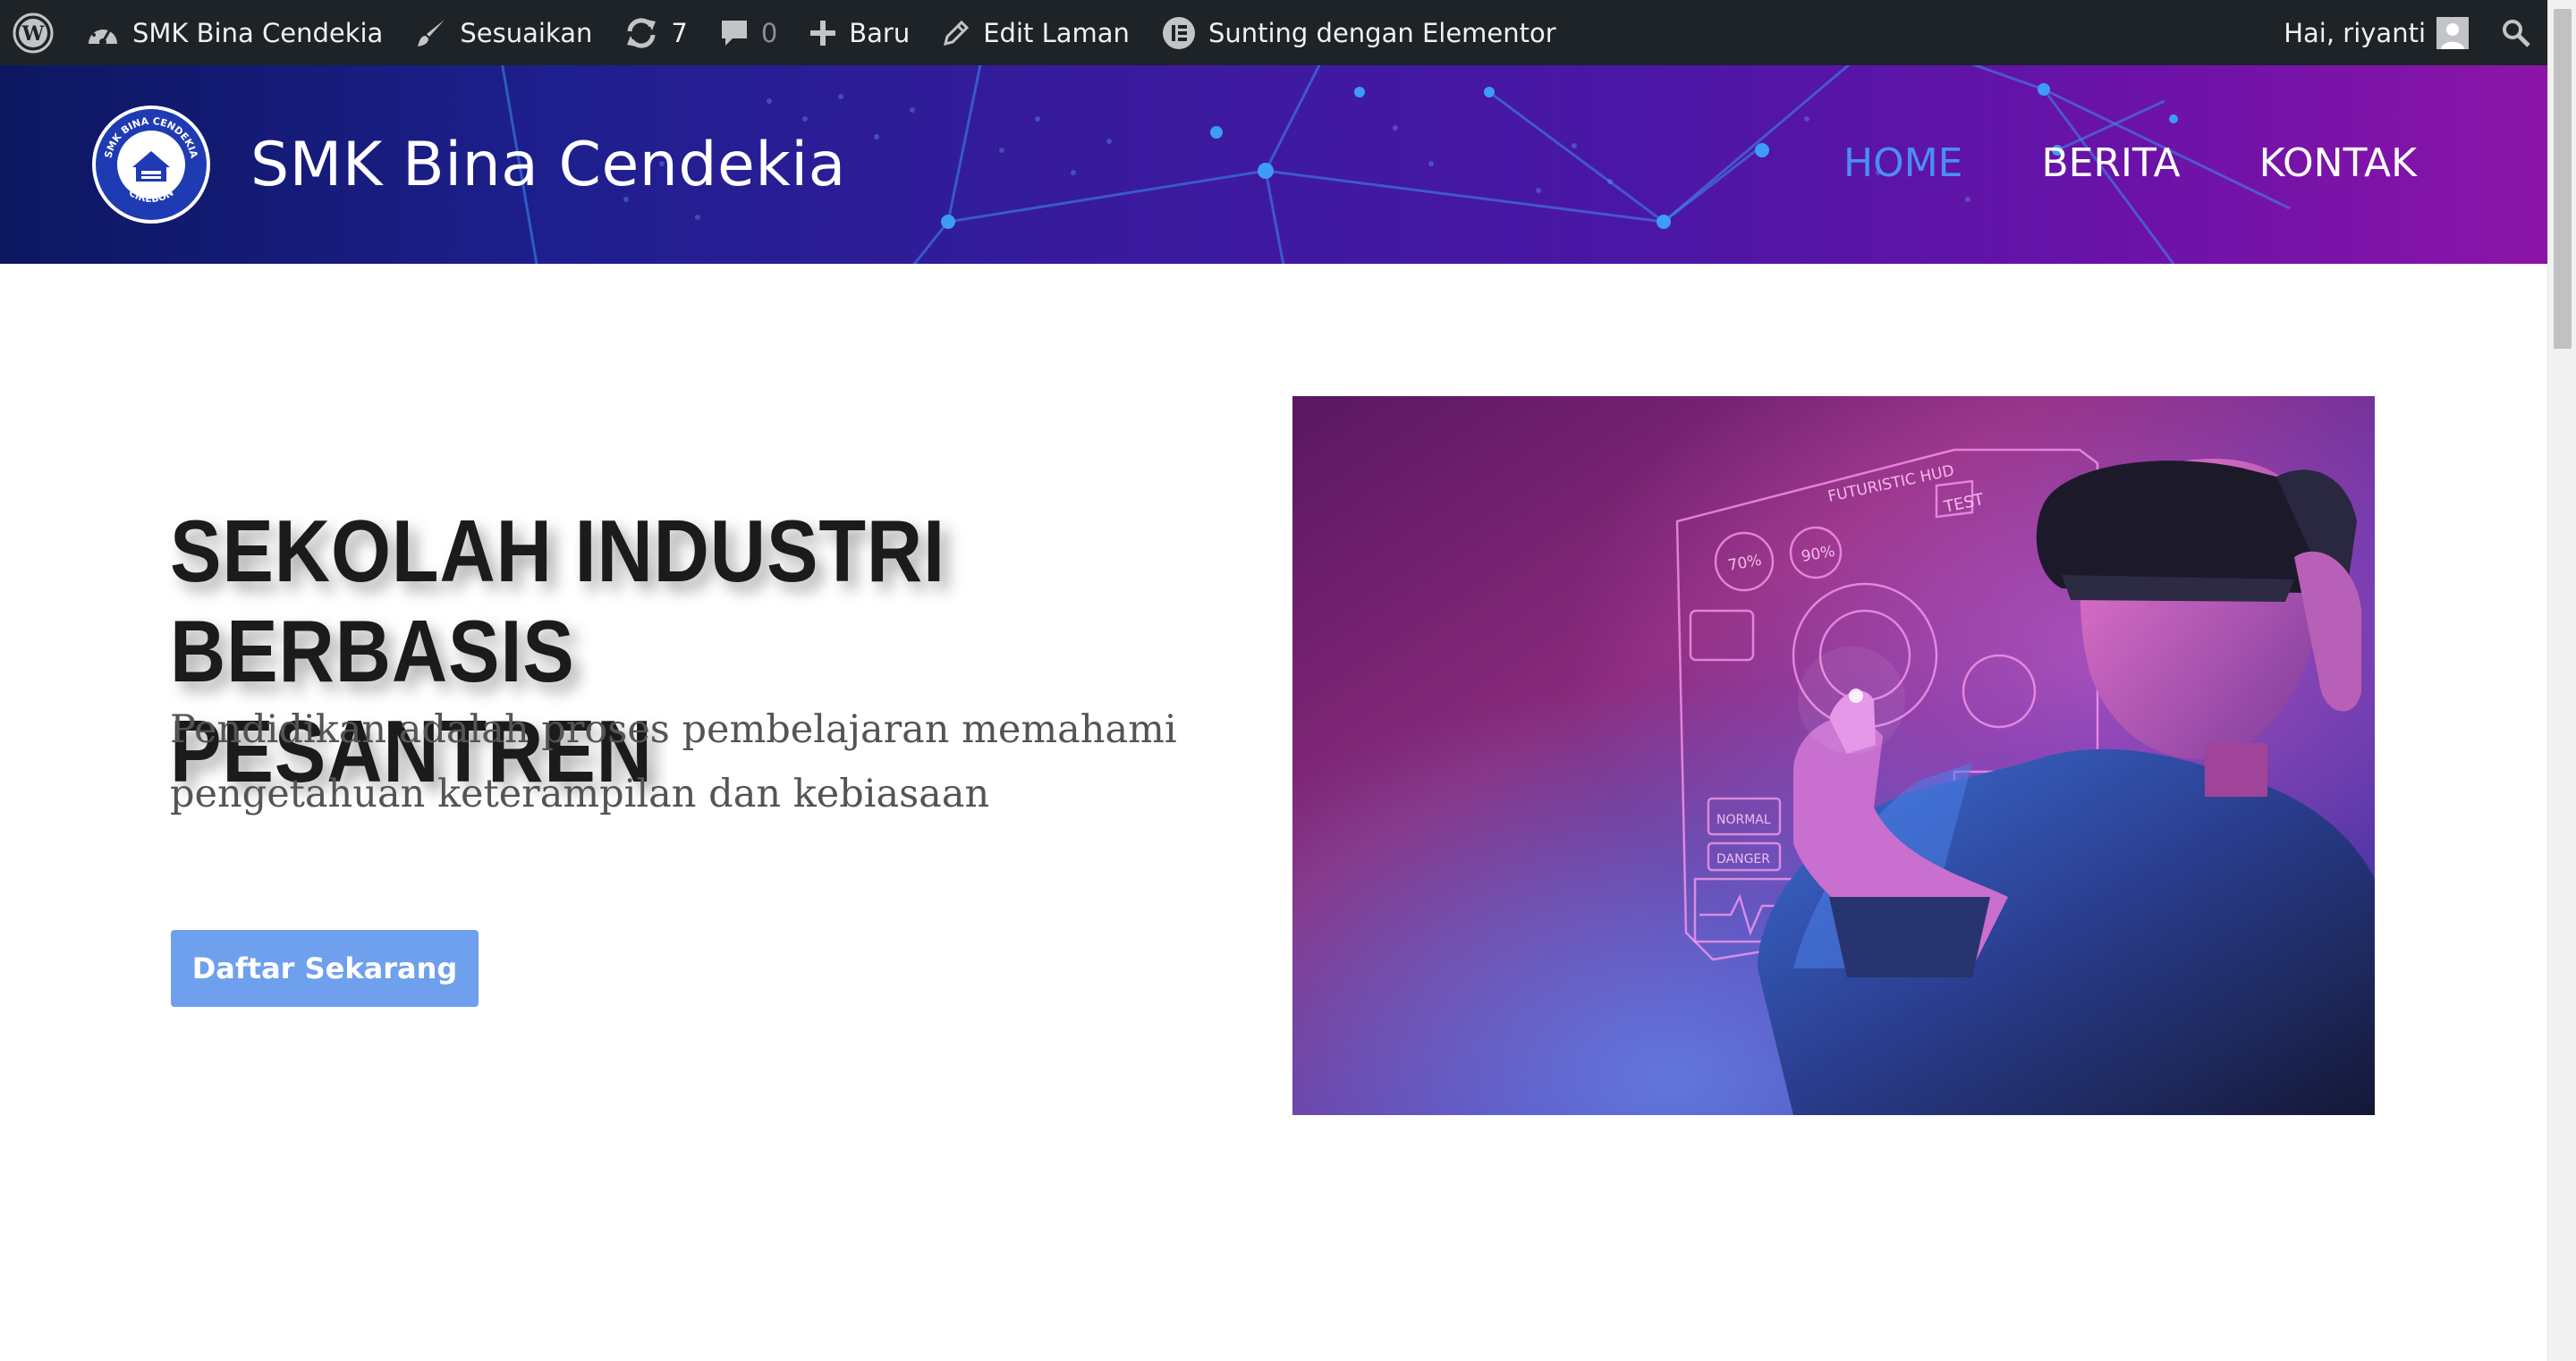 This screenshot has height=1361, width=2576. I want to click on hud-normal-text: NORMAL, so click(1743, 820).